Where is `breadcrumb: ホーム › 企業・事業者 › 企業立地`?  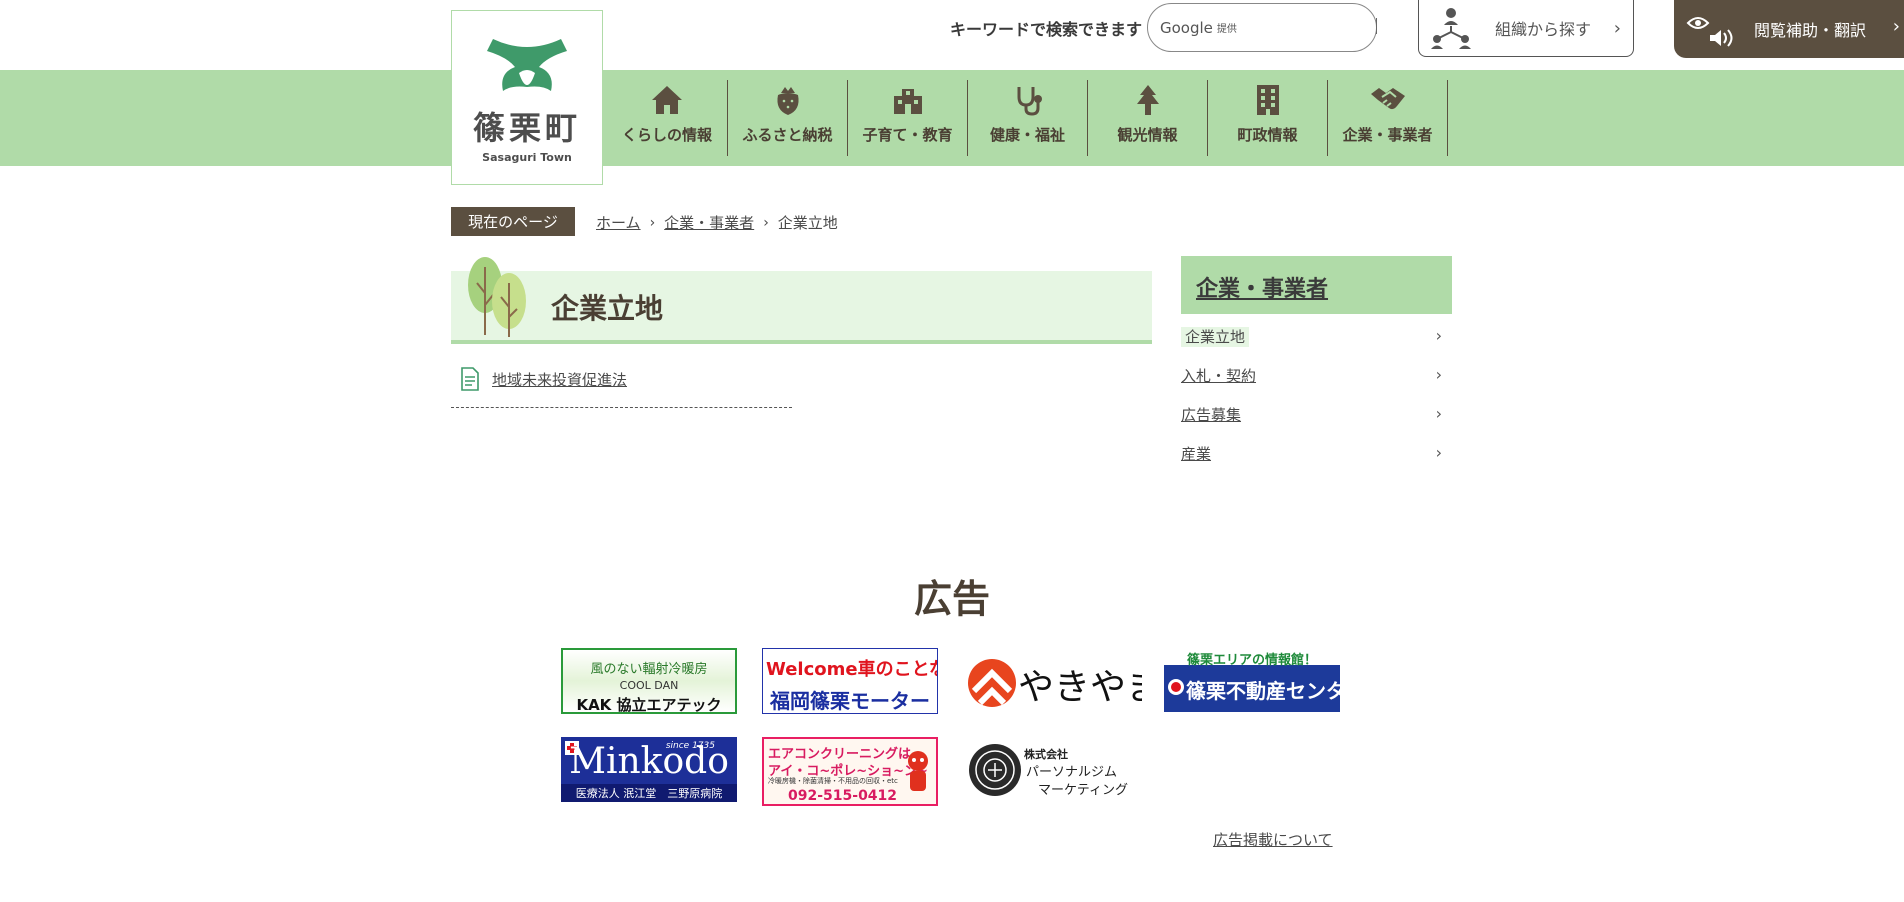
breadcrumb: ホーム › 企業・事業者 › 企業立地 is located at coordinates (717, 222).